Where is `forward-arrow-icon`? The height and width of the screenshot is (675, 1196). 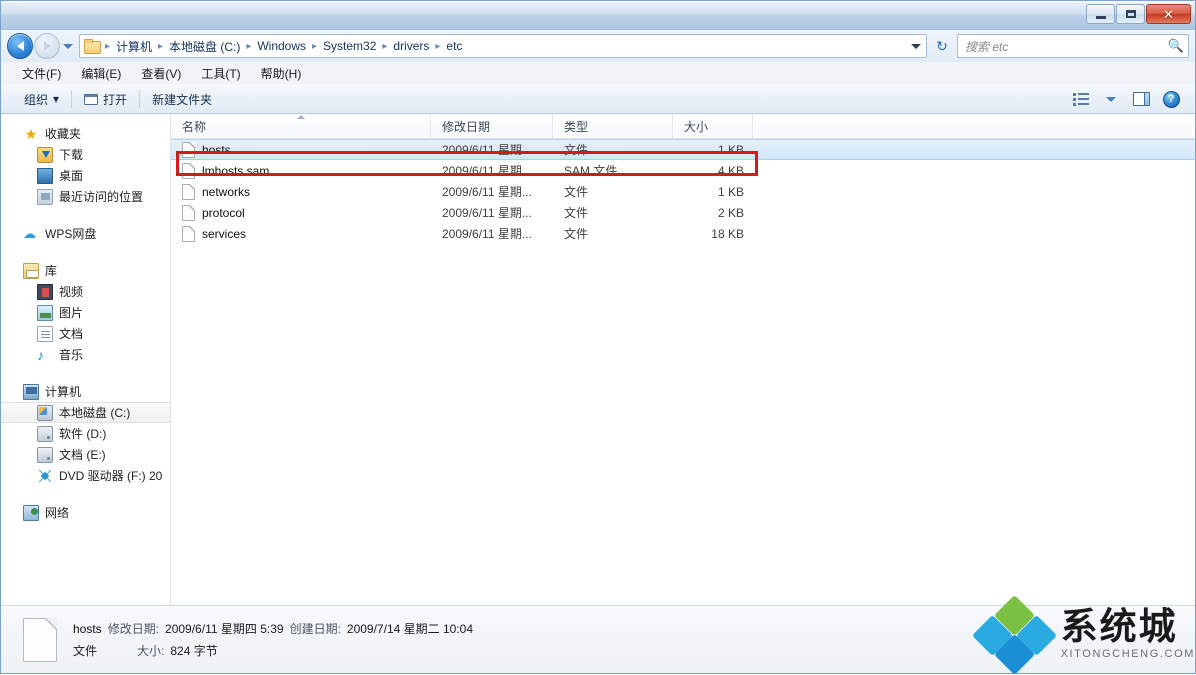
forward-arrow-icon is located at coordinates (47, 46).